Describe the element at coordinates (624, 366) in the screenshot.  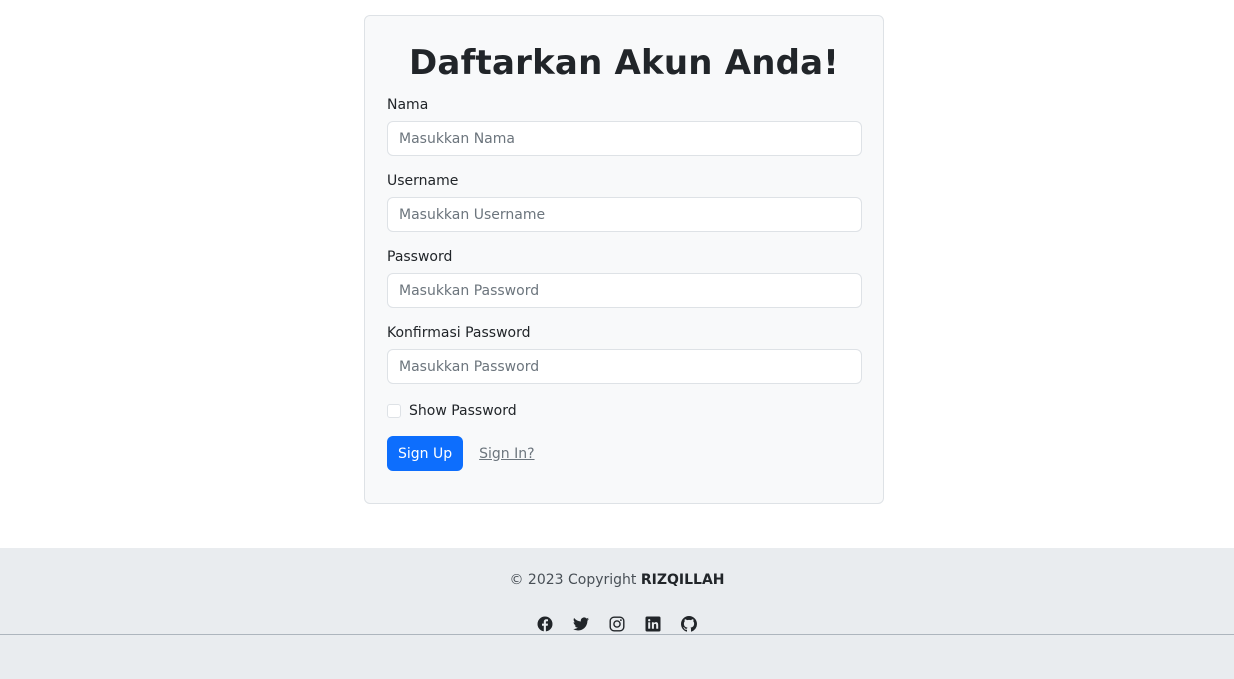
I see `confirm-password-input` at that location.